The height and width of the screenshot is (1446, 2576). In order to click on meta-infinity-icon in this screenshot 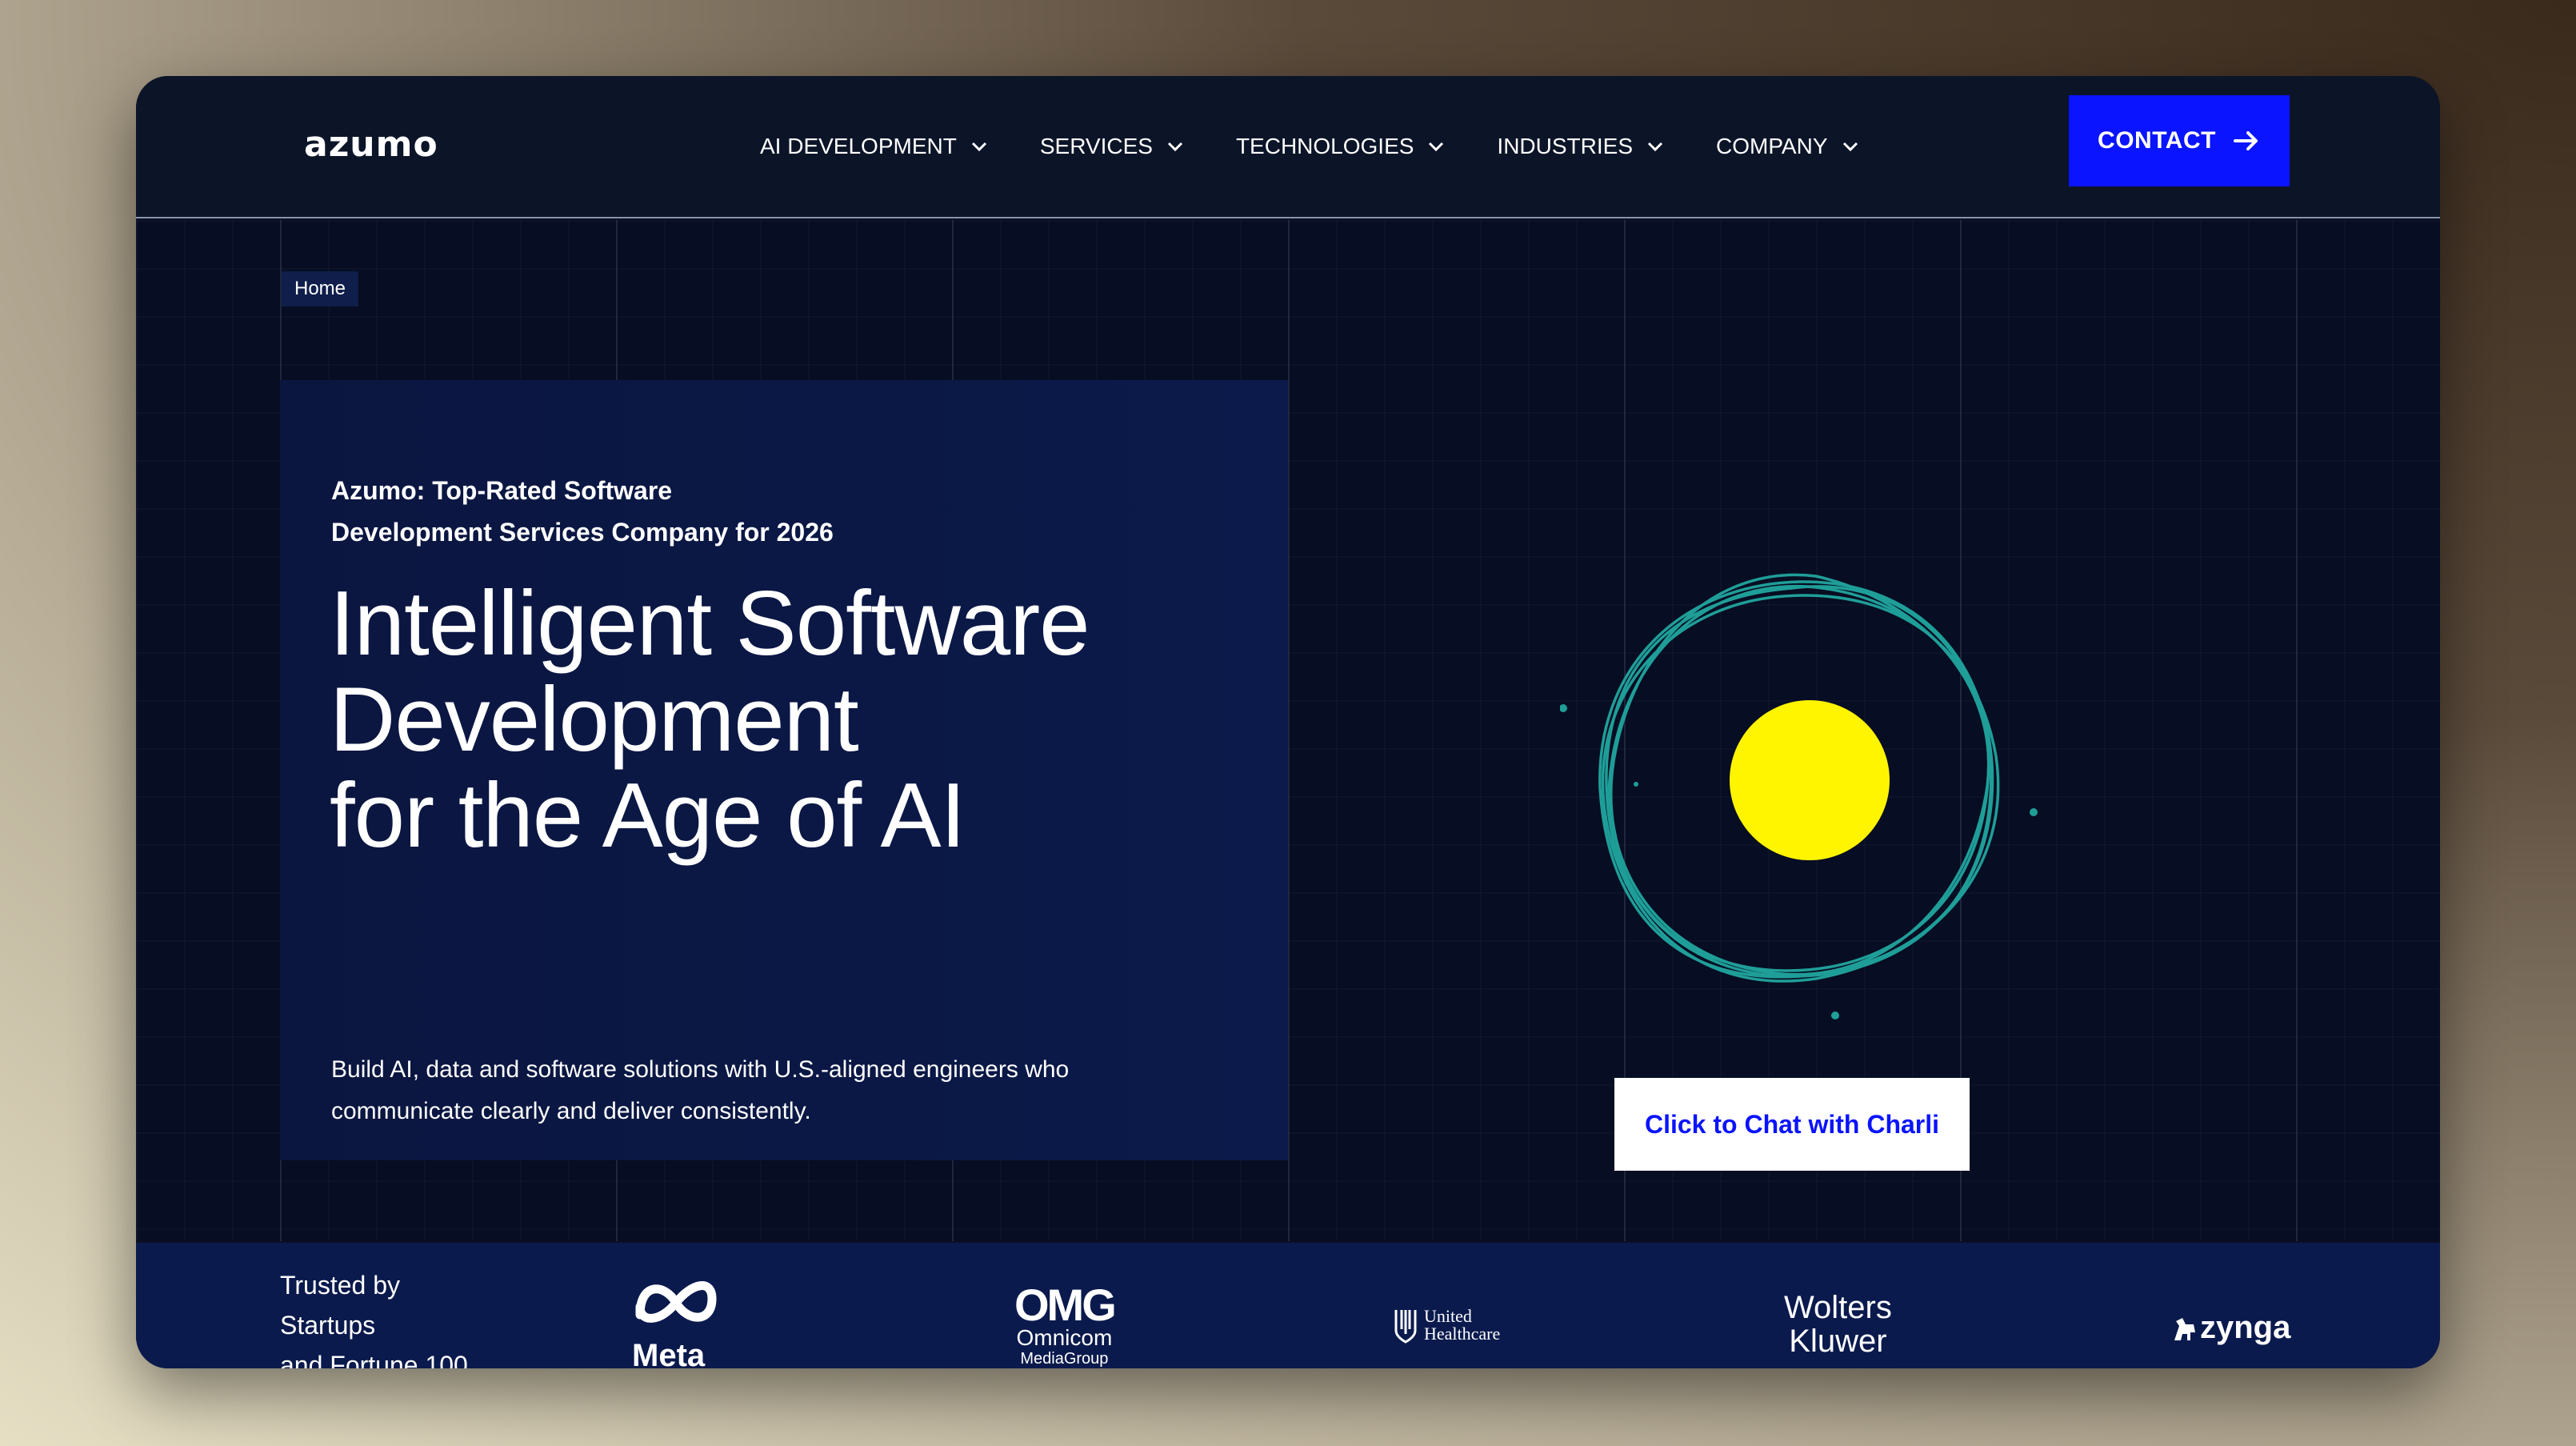, I will do `click(676, 1302)`.